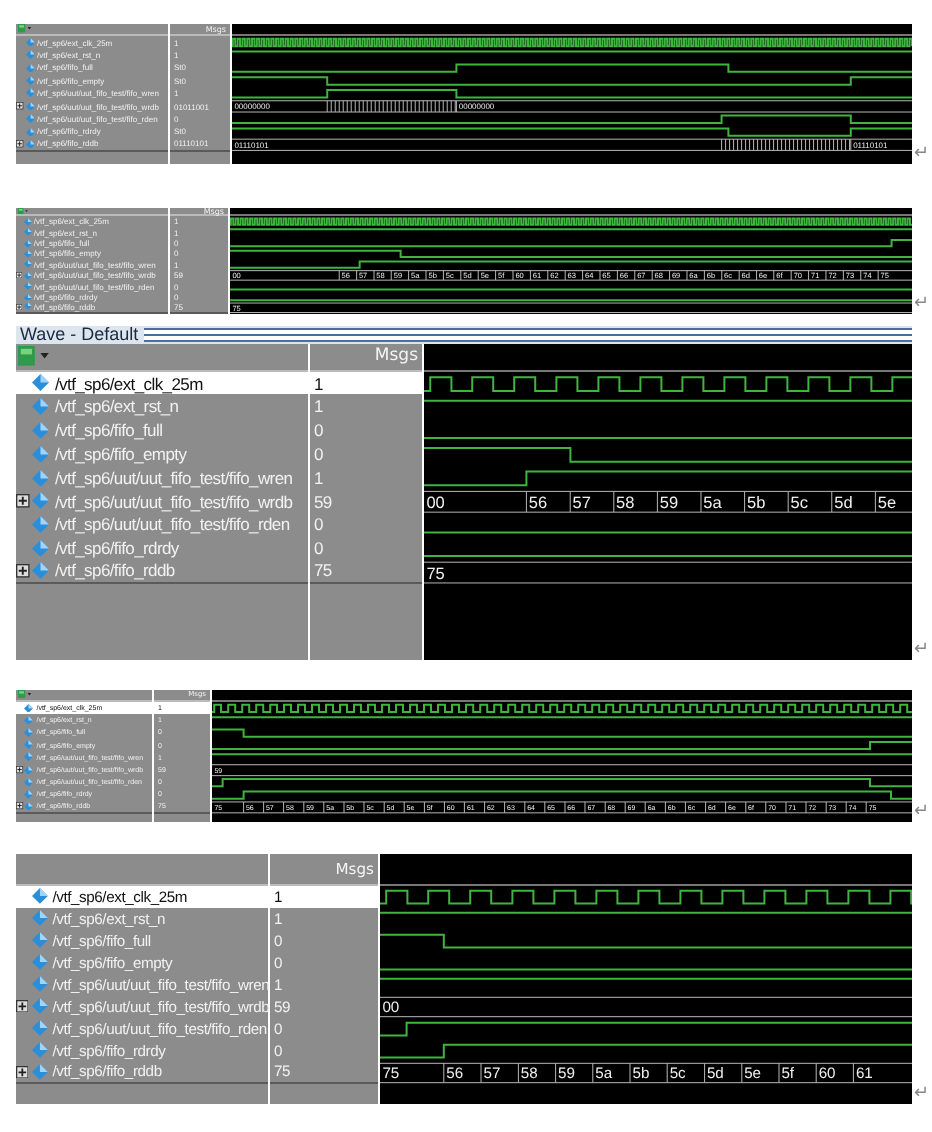 The width and height of the screenshot is (932, 1132). Describe the element at coordinates (172, 524) in the screenshot. I see `signal-name: /vtf_sp6/uut/uut_fifo_test/fifo_rden` at that location.